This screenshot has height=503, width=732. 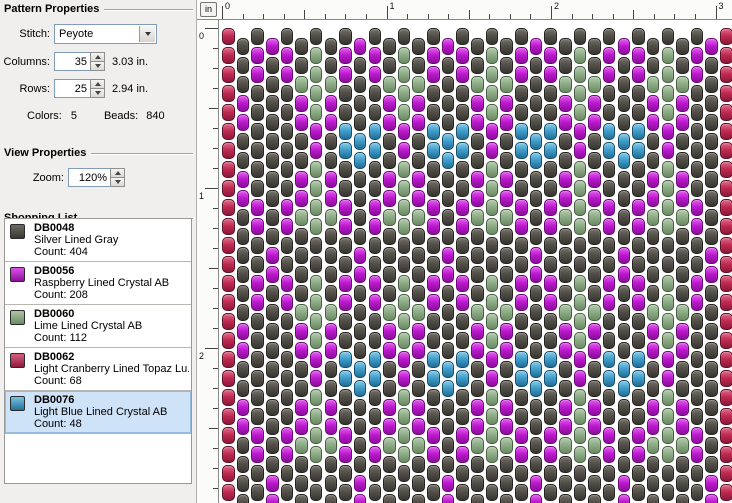 What do you see at coordinates (208, 9) in the screenshot?
I see `unit-button: in` at bounding box center [208, 9].